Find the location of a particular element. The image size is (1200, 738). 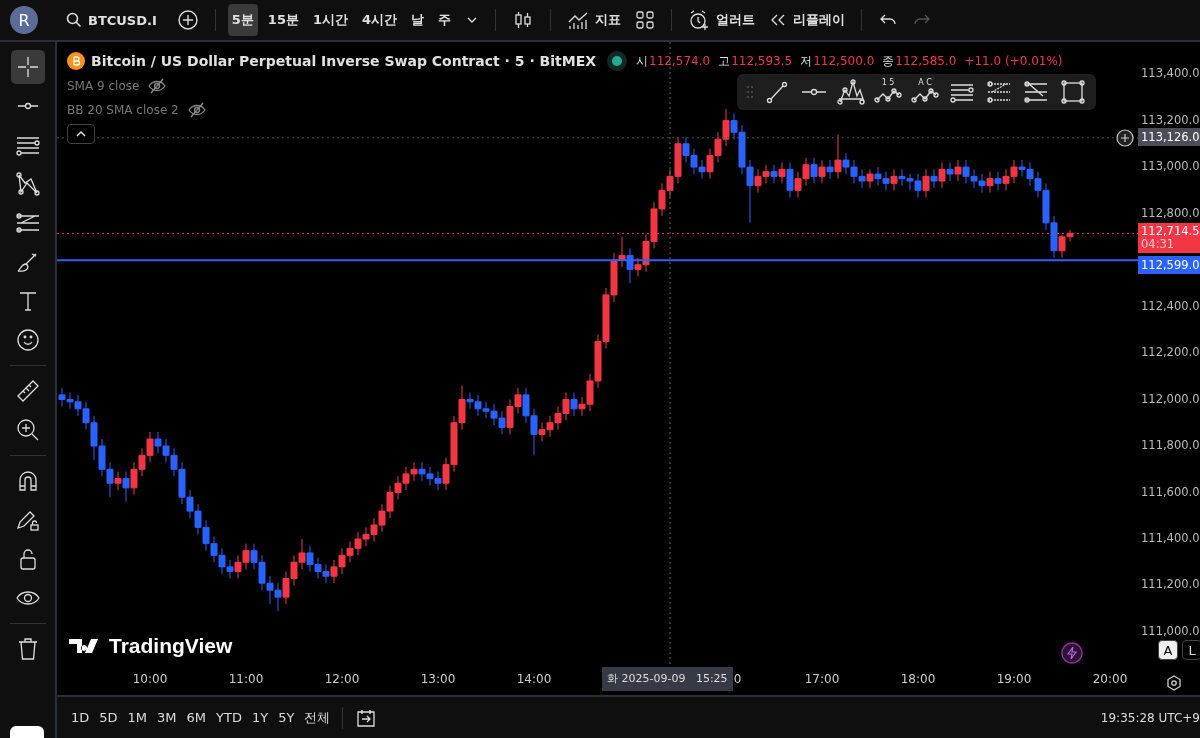

interval-button: 날 is located at coordinates (418, 20).